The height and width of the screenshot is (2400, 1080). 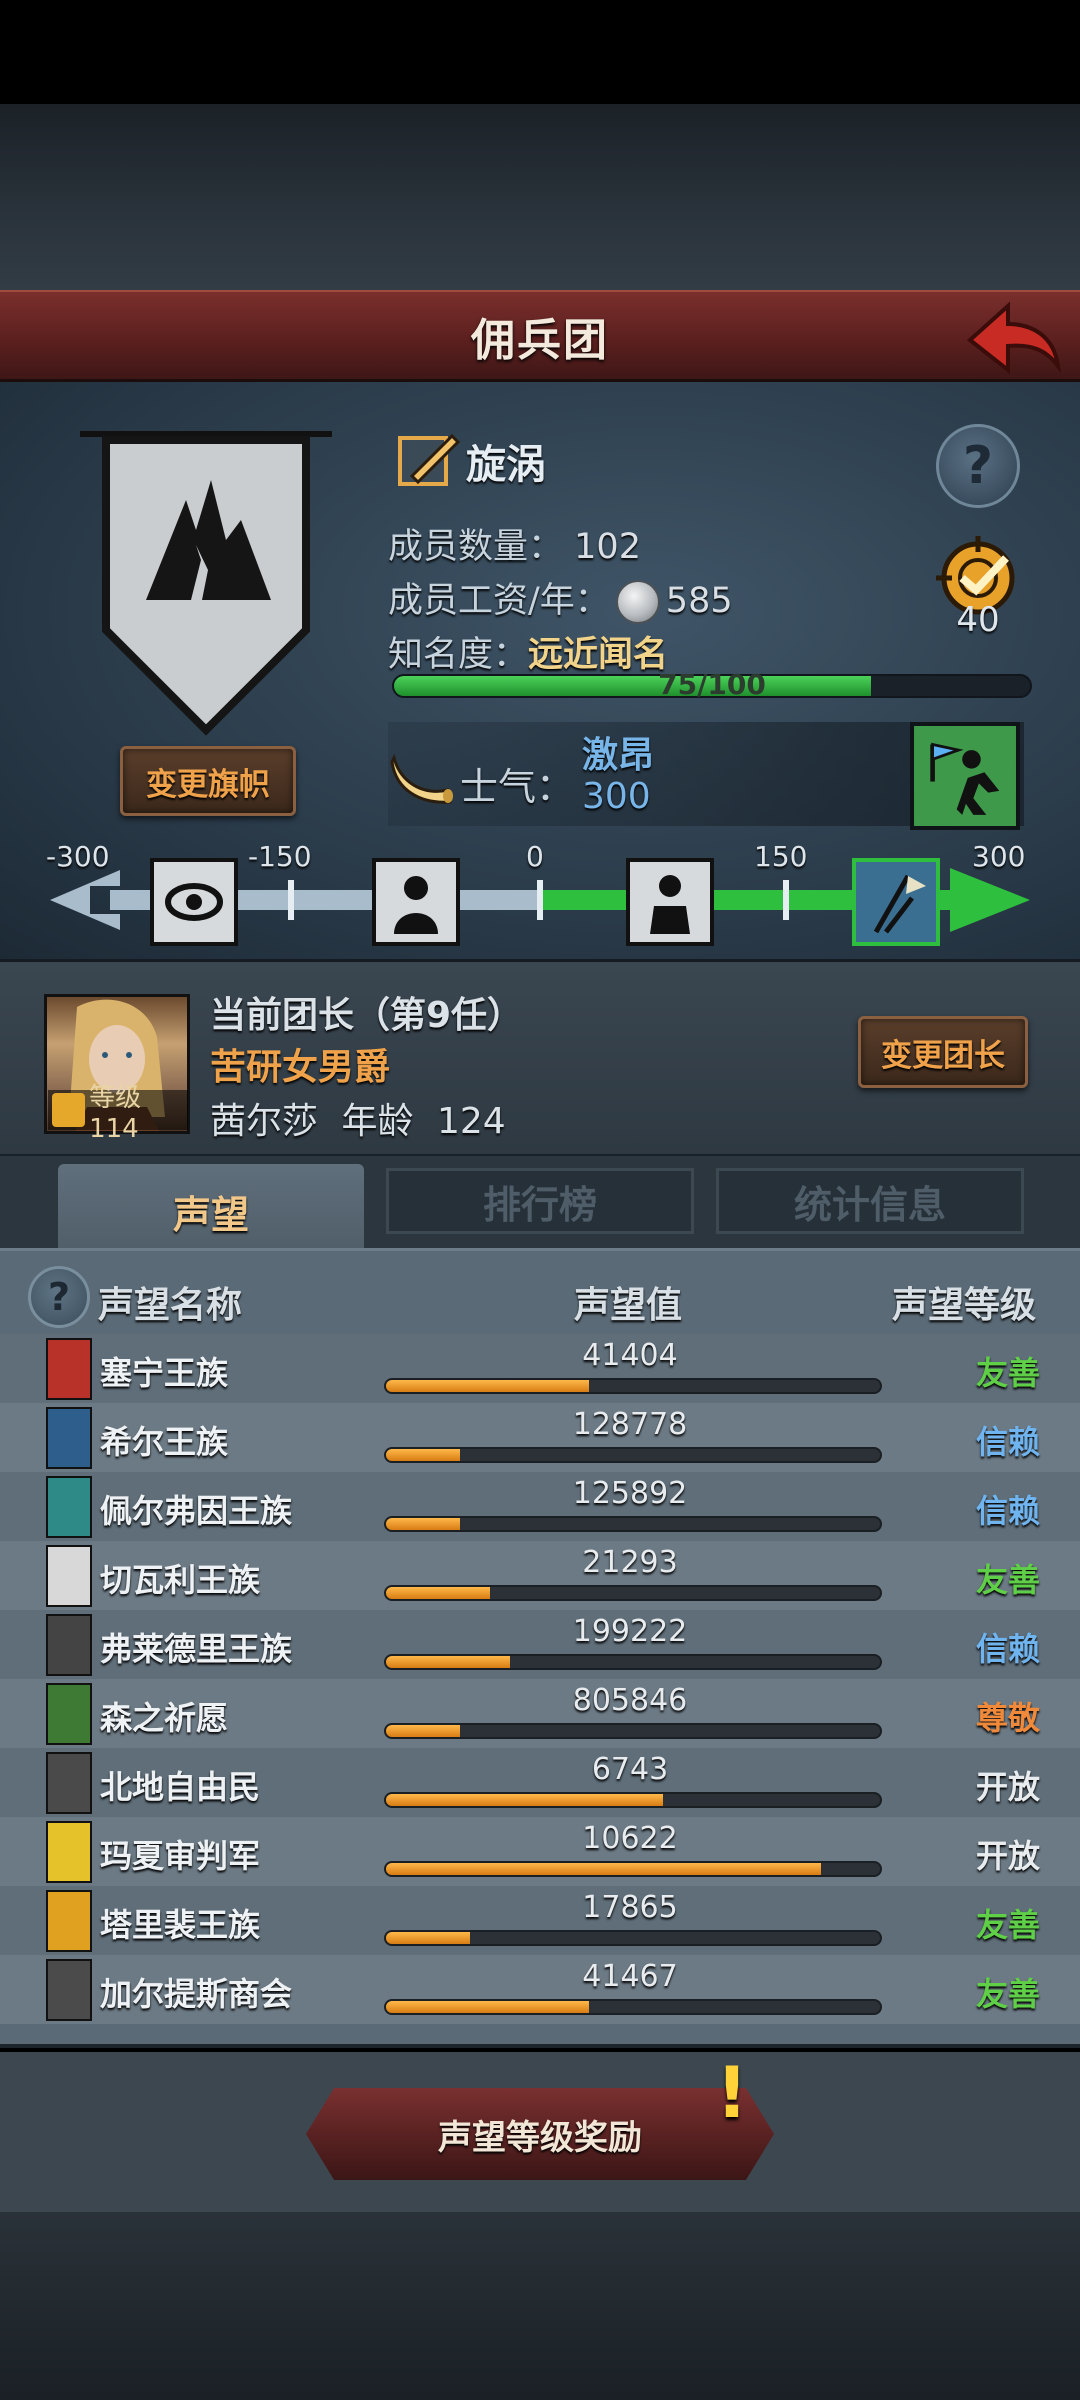 What do you see at coordinates (180, 1580) in the screenshot?
I see `faction-name: 切瓦利王族` at bounding box center [180, 1580].